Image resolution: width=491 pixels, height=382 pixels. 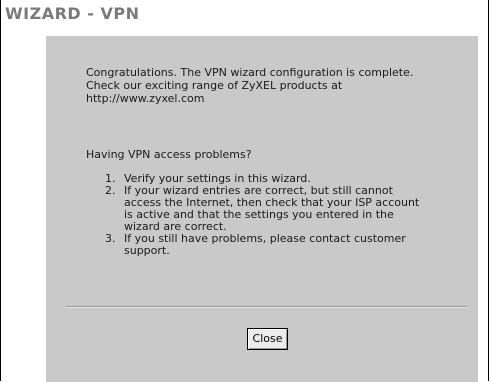 What do you see at coordinates (169, 154) in the screenshot?
I see `help-question: Having VPN access problems?` at bounding box center [169, 154].